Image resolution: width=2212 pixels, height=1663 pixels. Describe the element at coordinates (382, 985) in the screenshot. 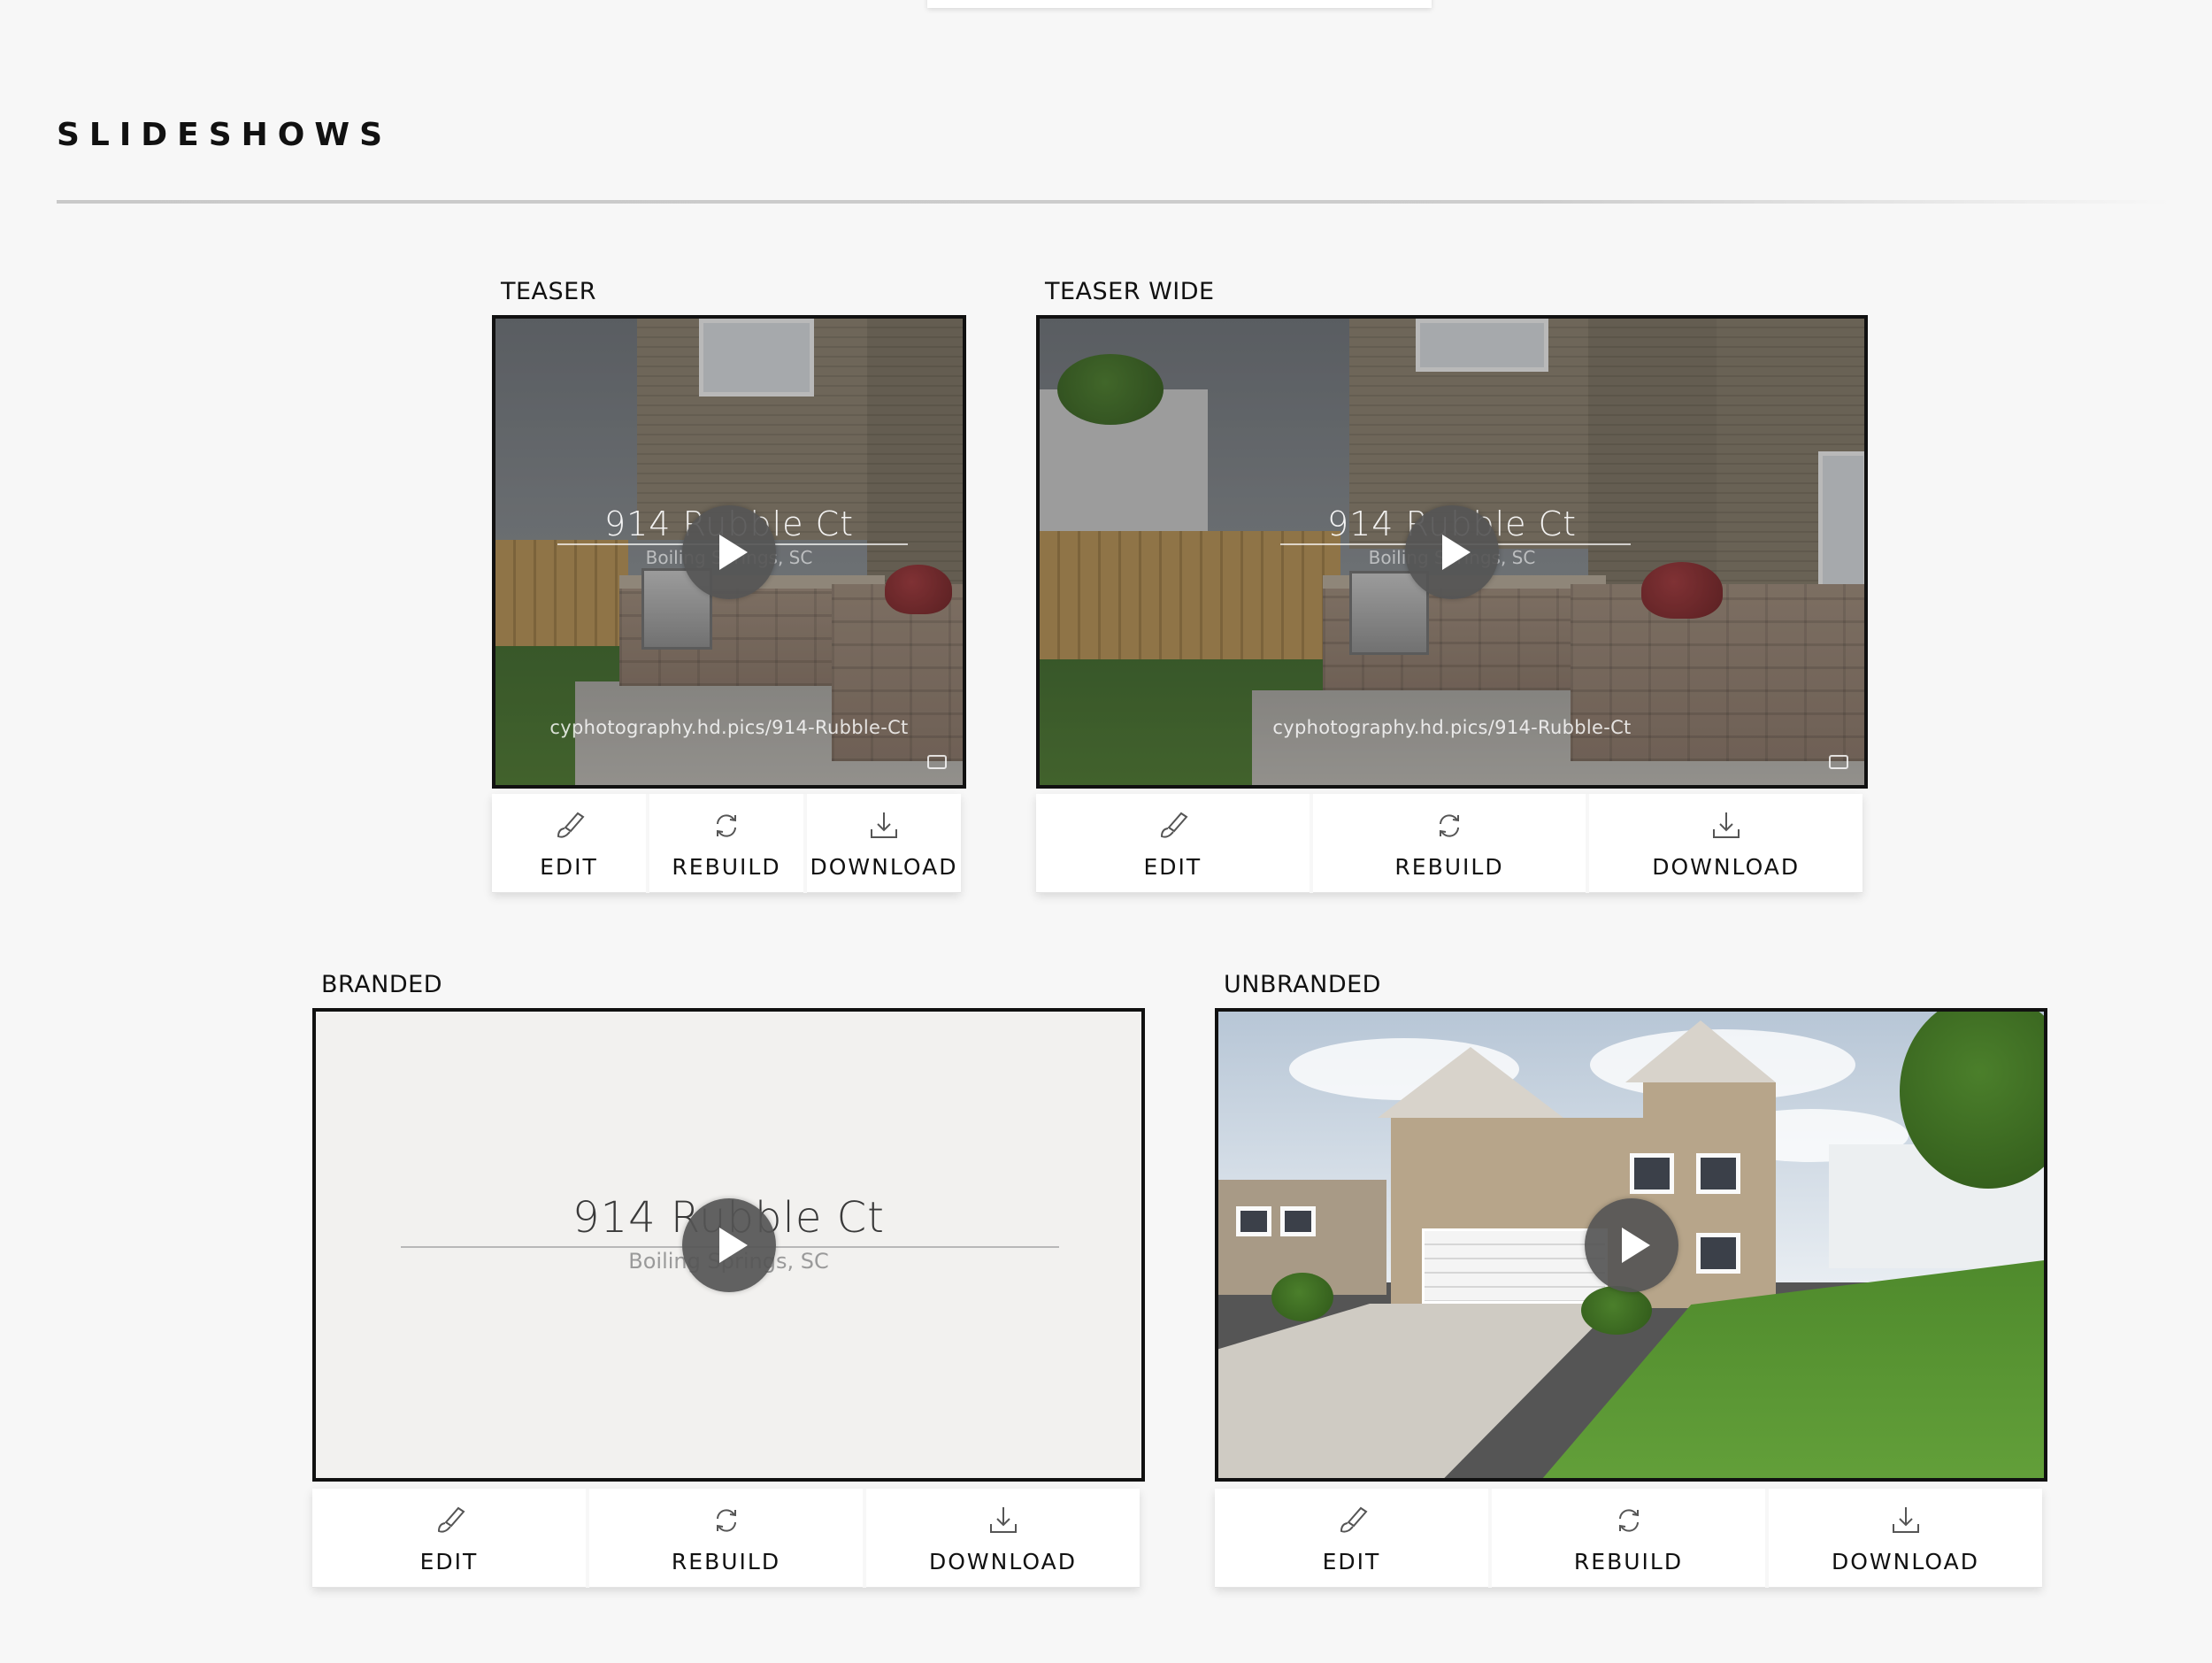

I see `card-label: BRANDED` at that location.